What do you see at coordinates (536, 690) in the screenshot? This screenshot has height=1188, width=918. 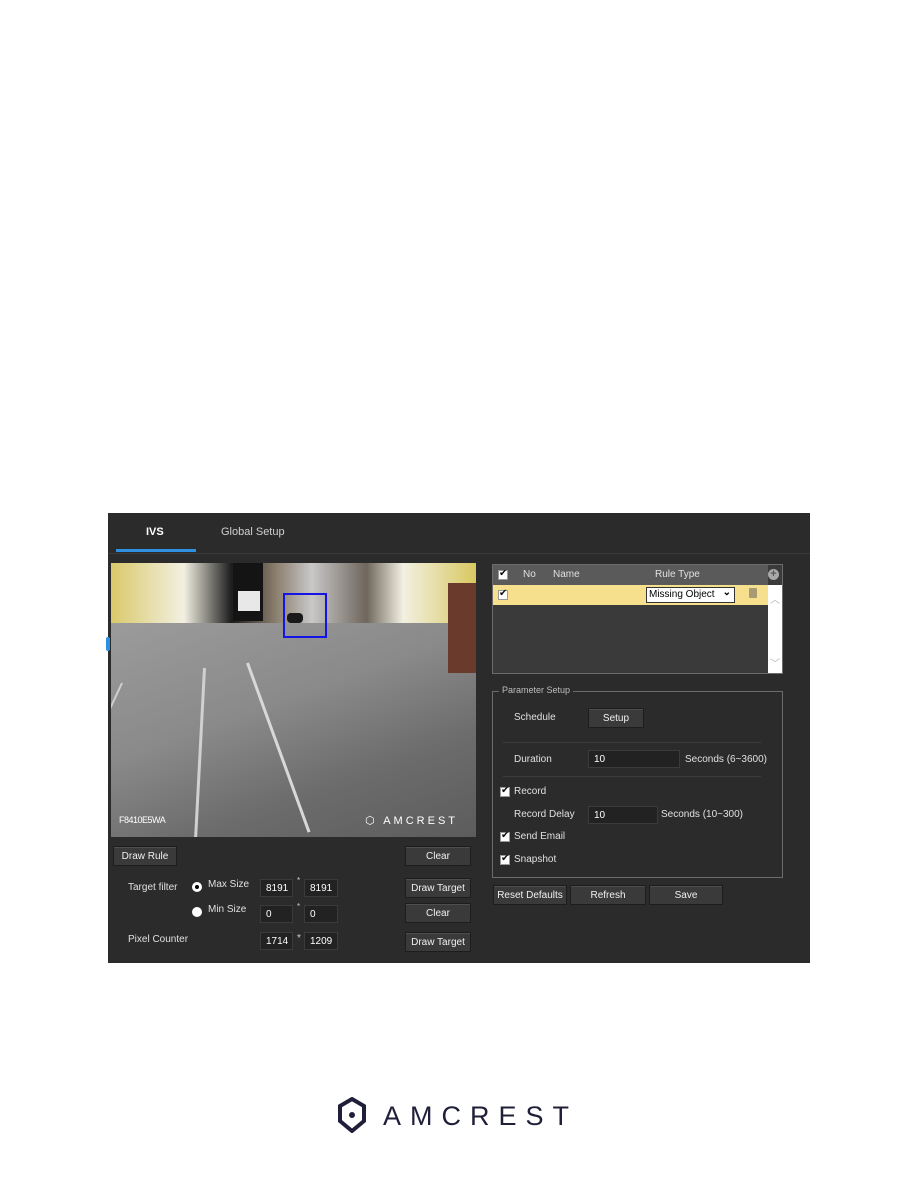 I see `parameter-setup-title: Parameter Setup` at bounding box center [536, 690].